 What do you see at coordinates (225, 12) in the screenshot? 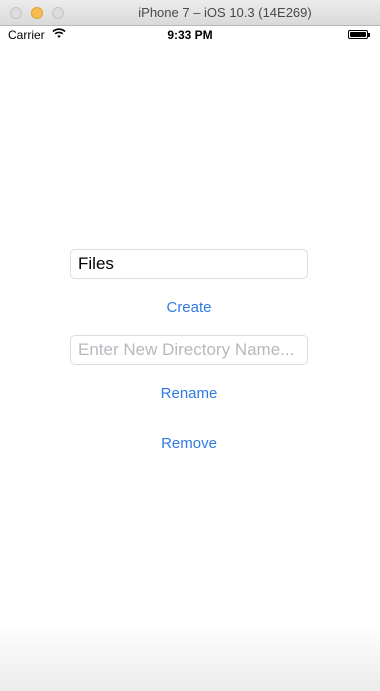
I see `window-title: iPhone 7 – iOS 10.3 (14E269)` at bounding box center [225, 12].